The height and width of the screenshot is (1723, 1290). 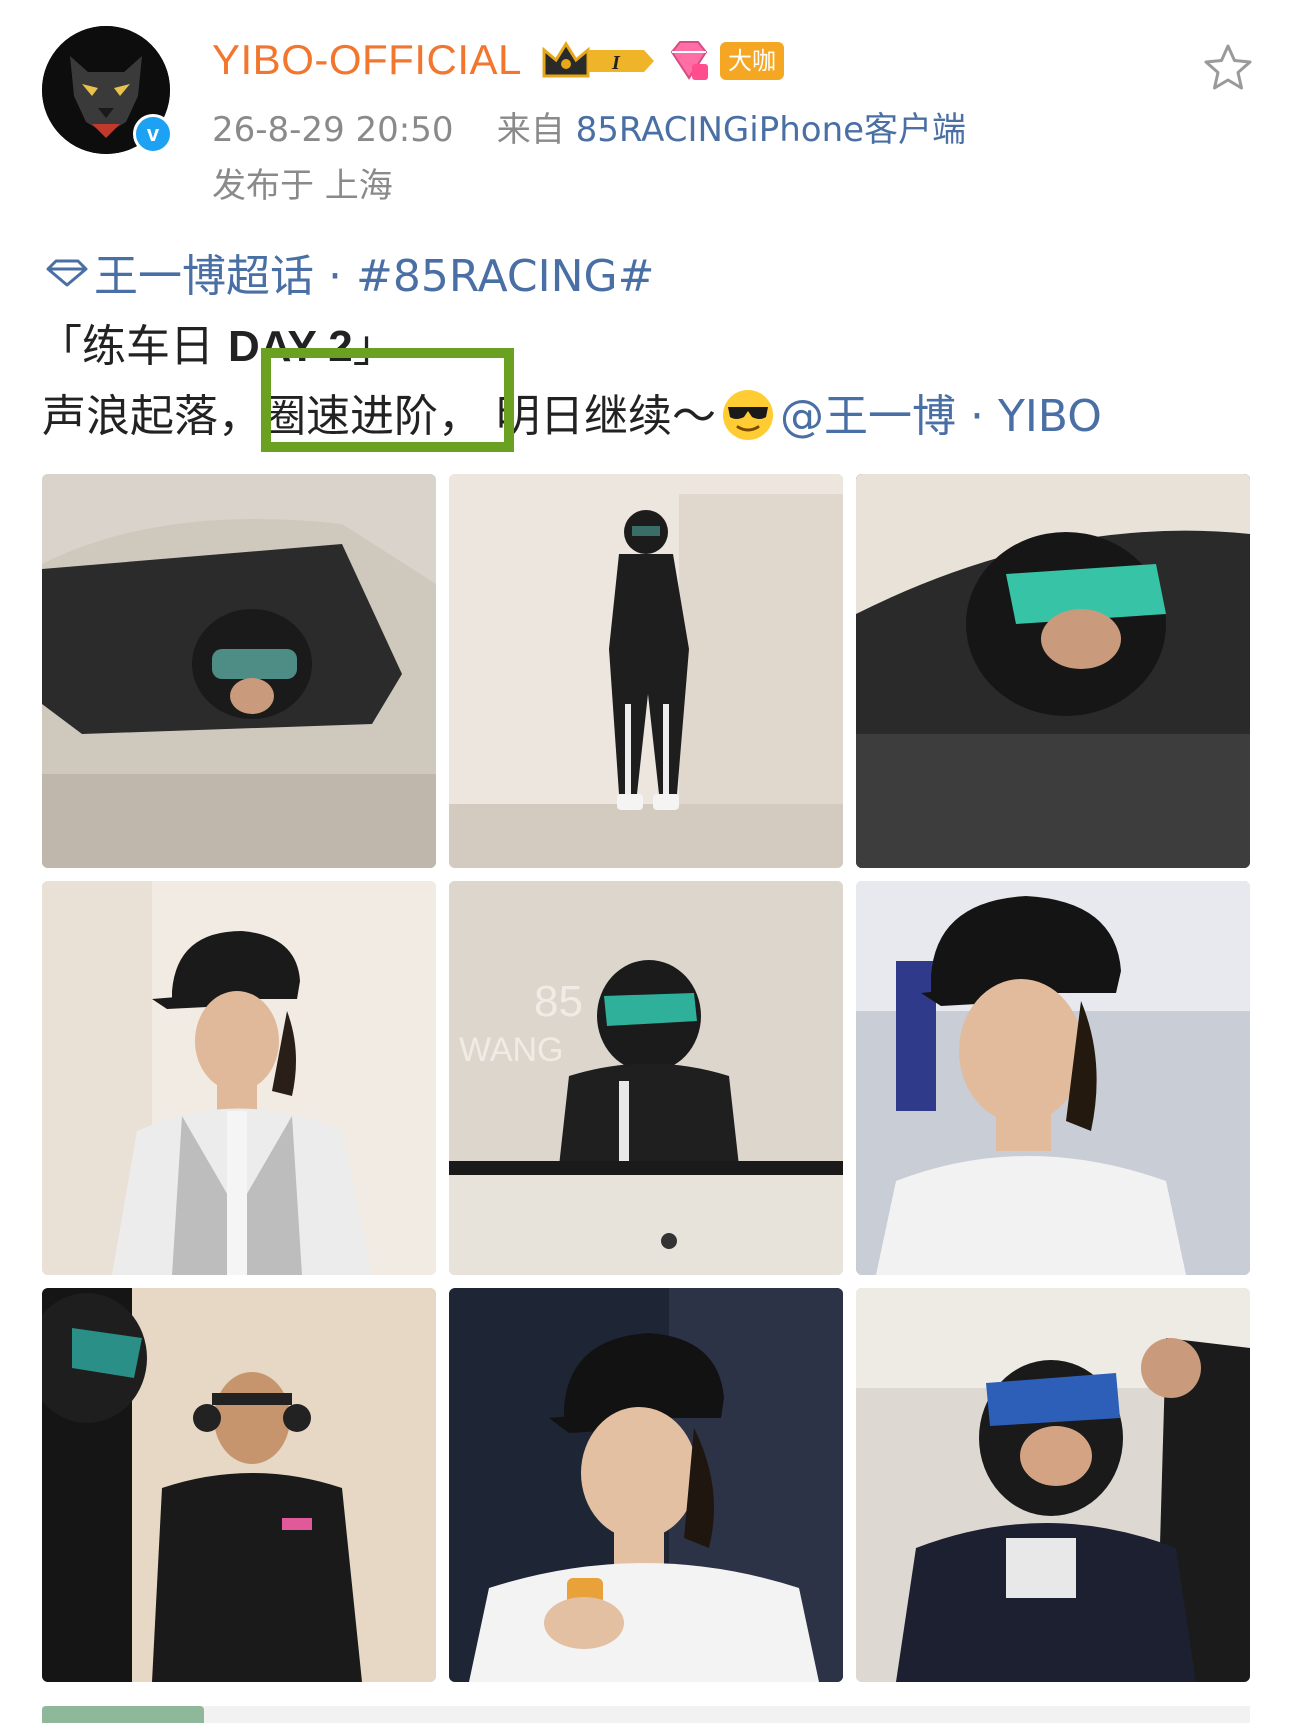 I want to click on gem-icon, so click(x=689, y=60).